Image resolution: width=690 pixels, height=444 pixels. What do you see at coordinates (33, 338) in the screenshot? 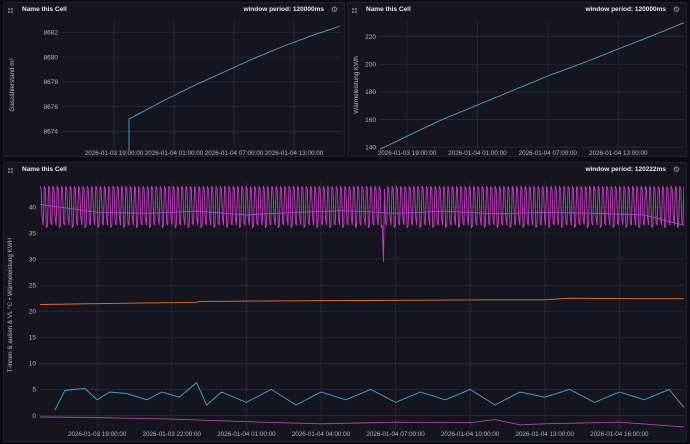
I see `y-tick-label: 15` at bounding box center [33, 338].